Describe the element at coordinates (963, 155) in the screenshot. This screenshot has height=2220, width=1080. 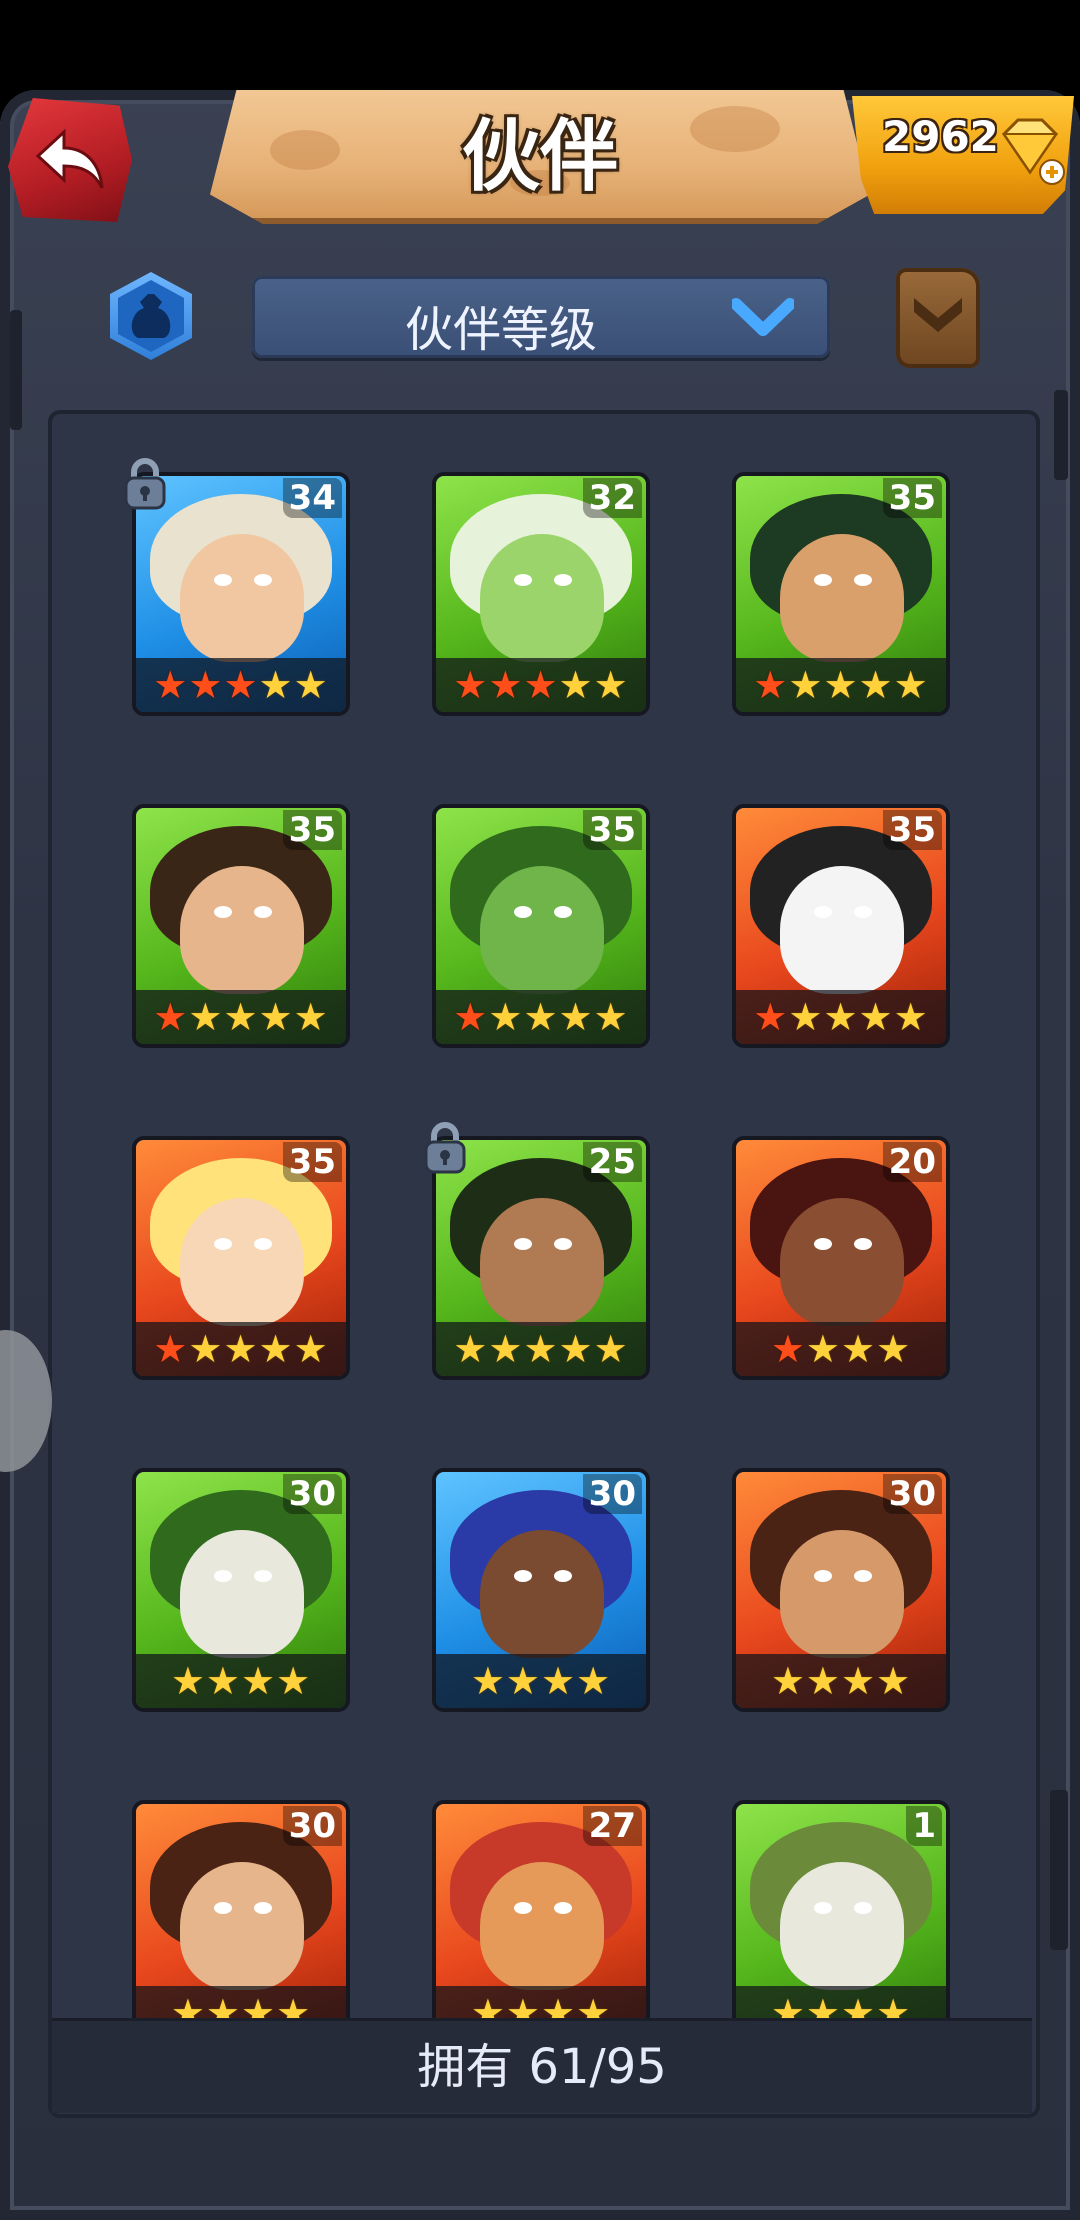
I see `gem-counter: 2962` at that location.